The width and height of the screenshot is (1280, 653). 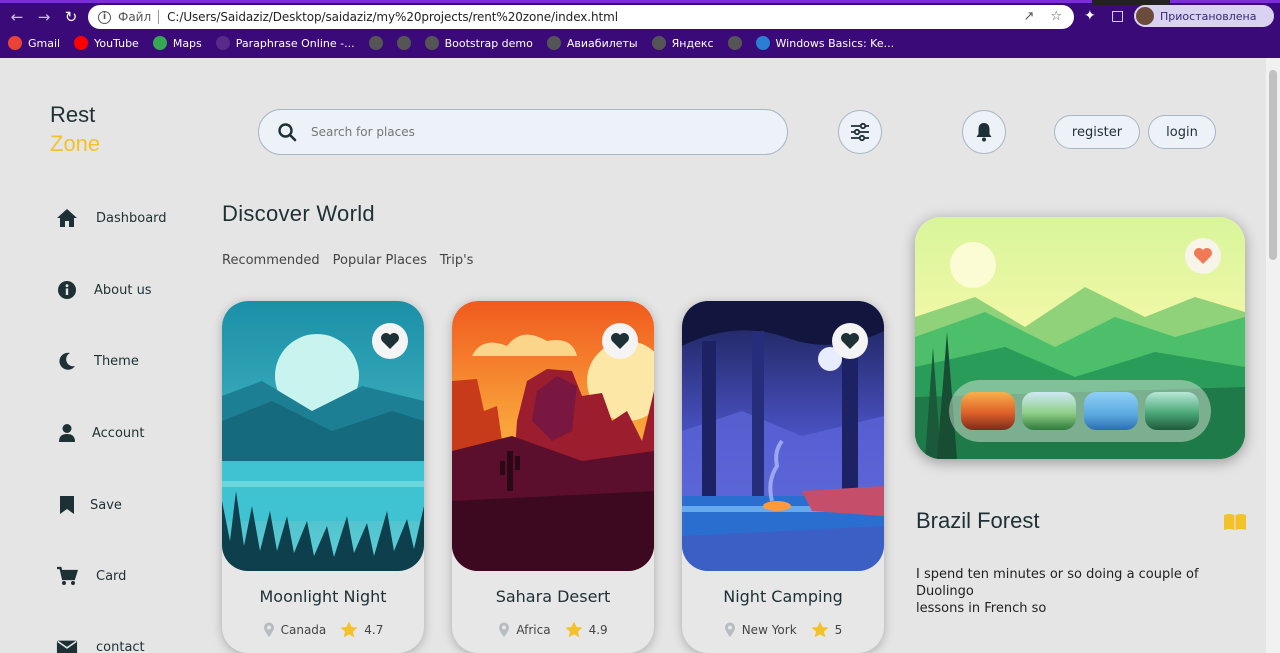 What do you see at coordinates (323, 436) in the screenshot?
I see `place-image-moonlight` at bounding box center [323, 436].